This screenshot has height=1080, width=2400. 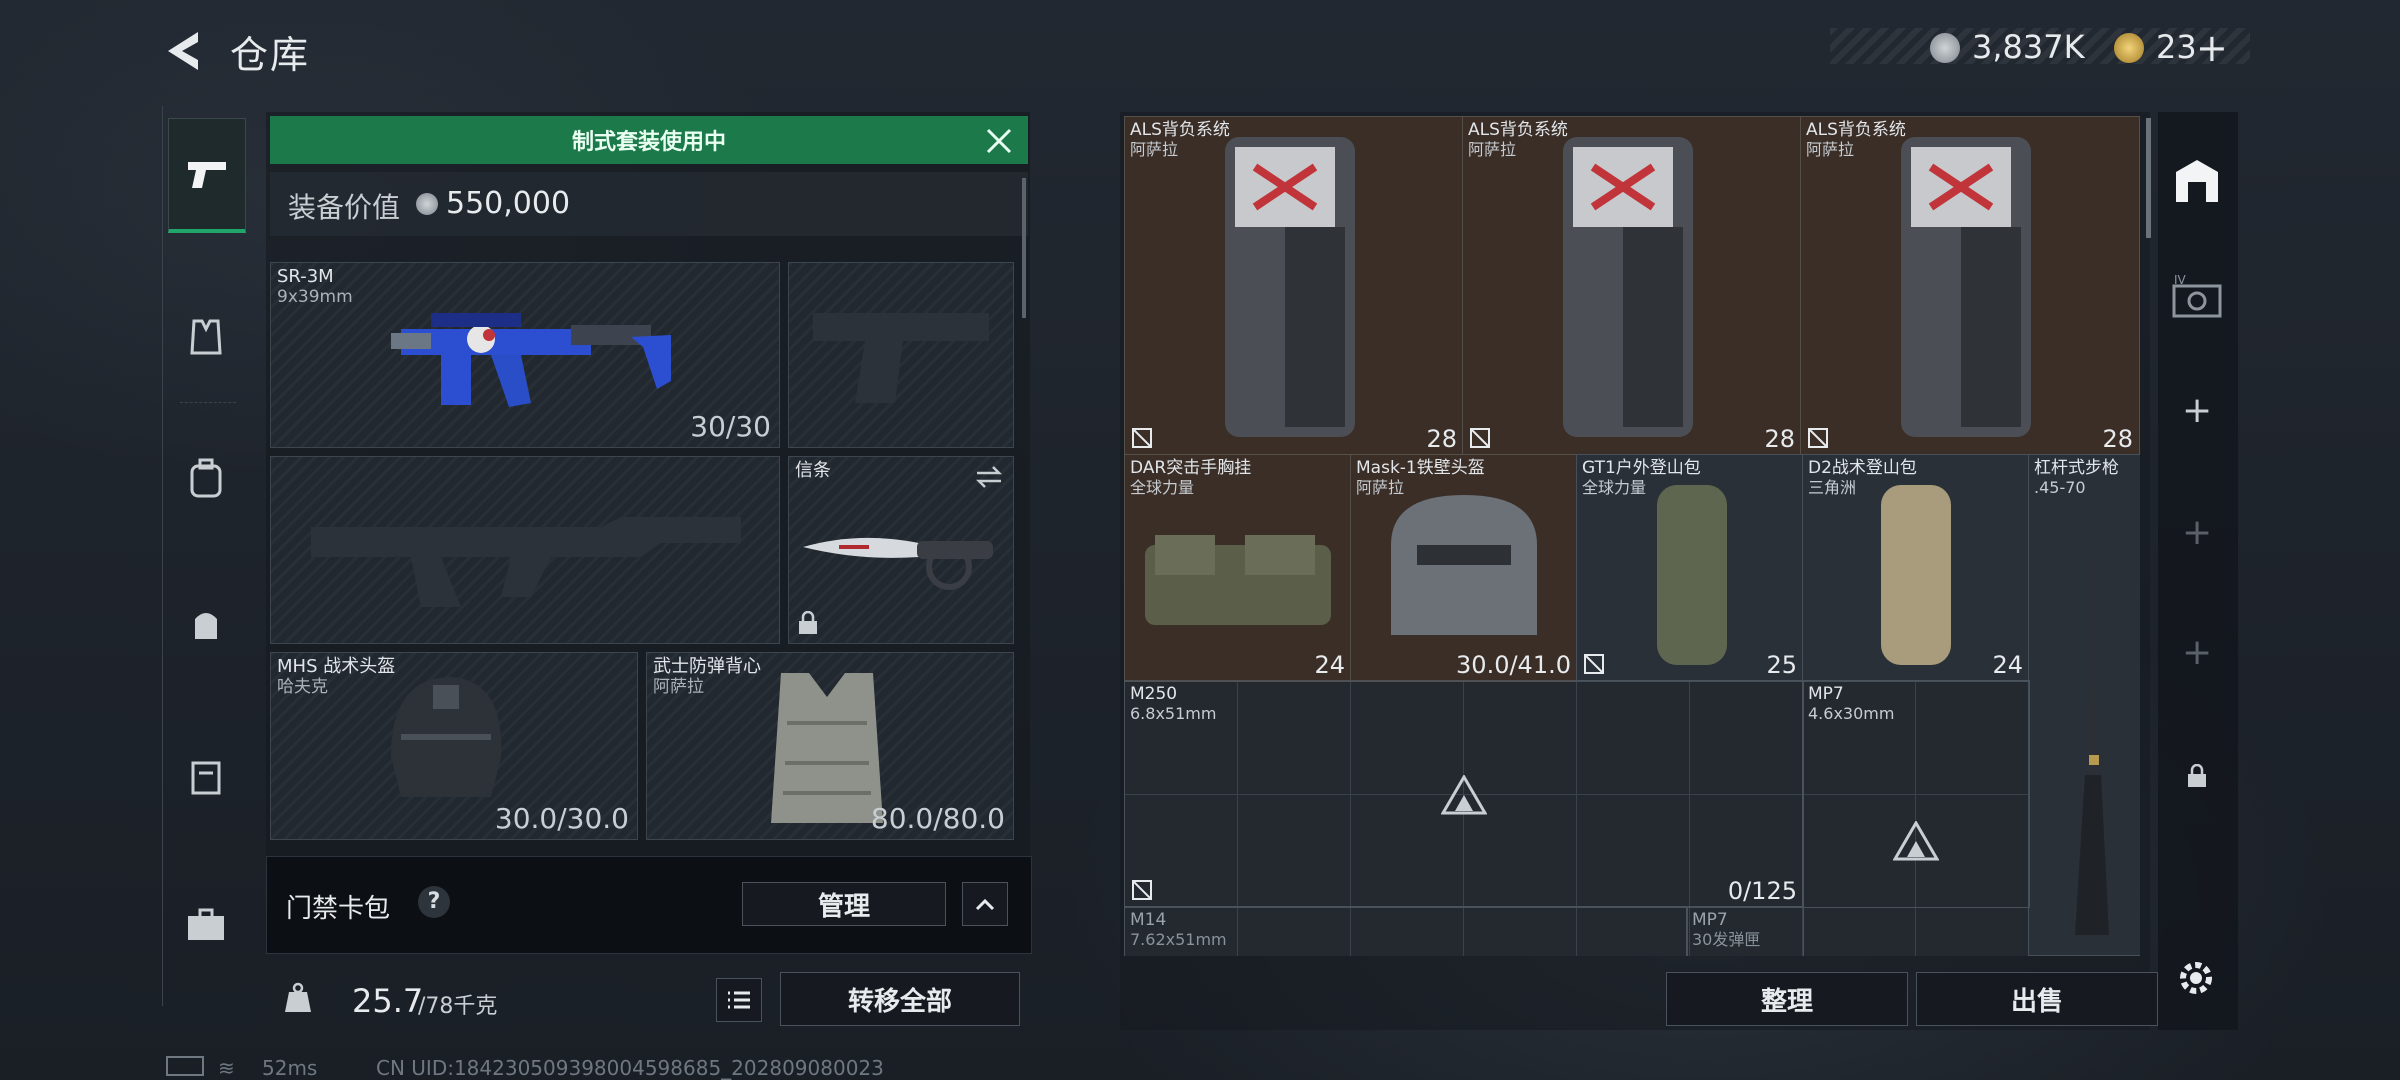 What do you see at coordinates (1464, 794) in the screenshot?
I see `inventory-item: M250 6.8x51mm 0/125` at bounding box center [1464, 794].